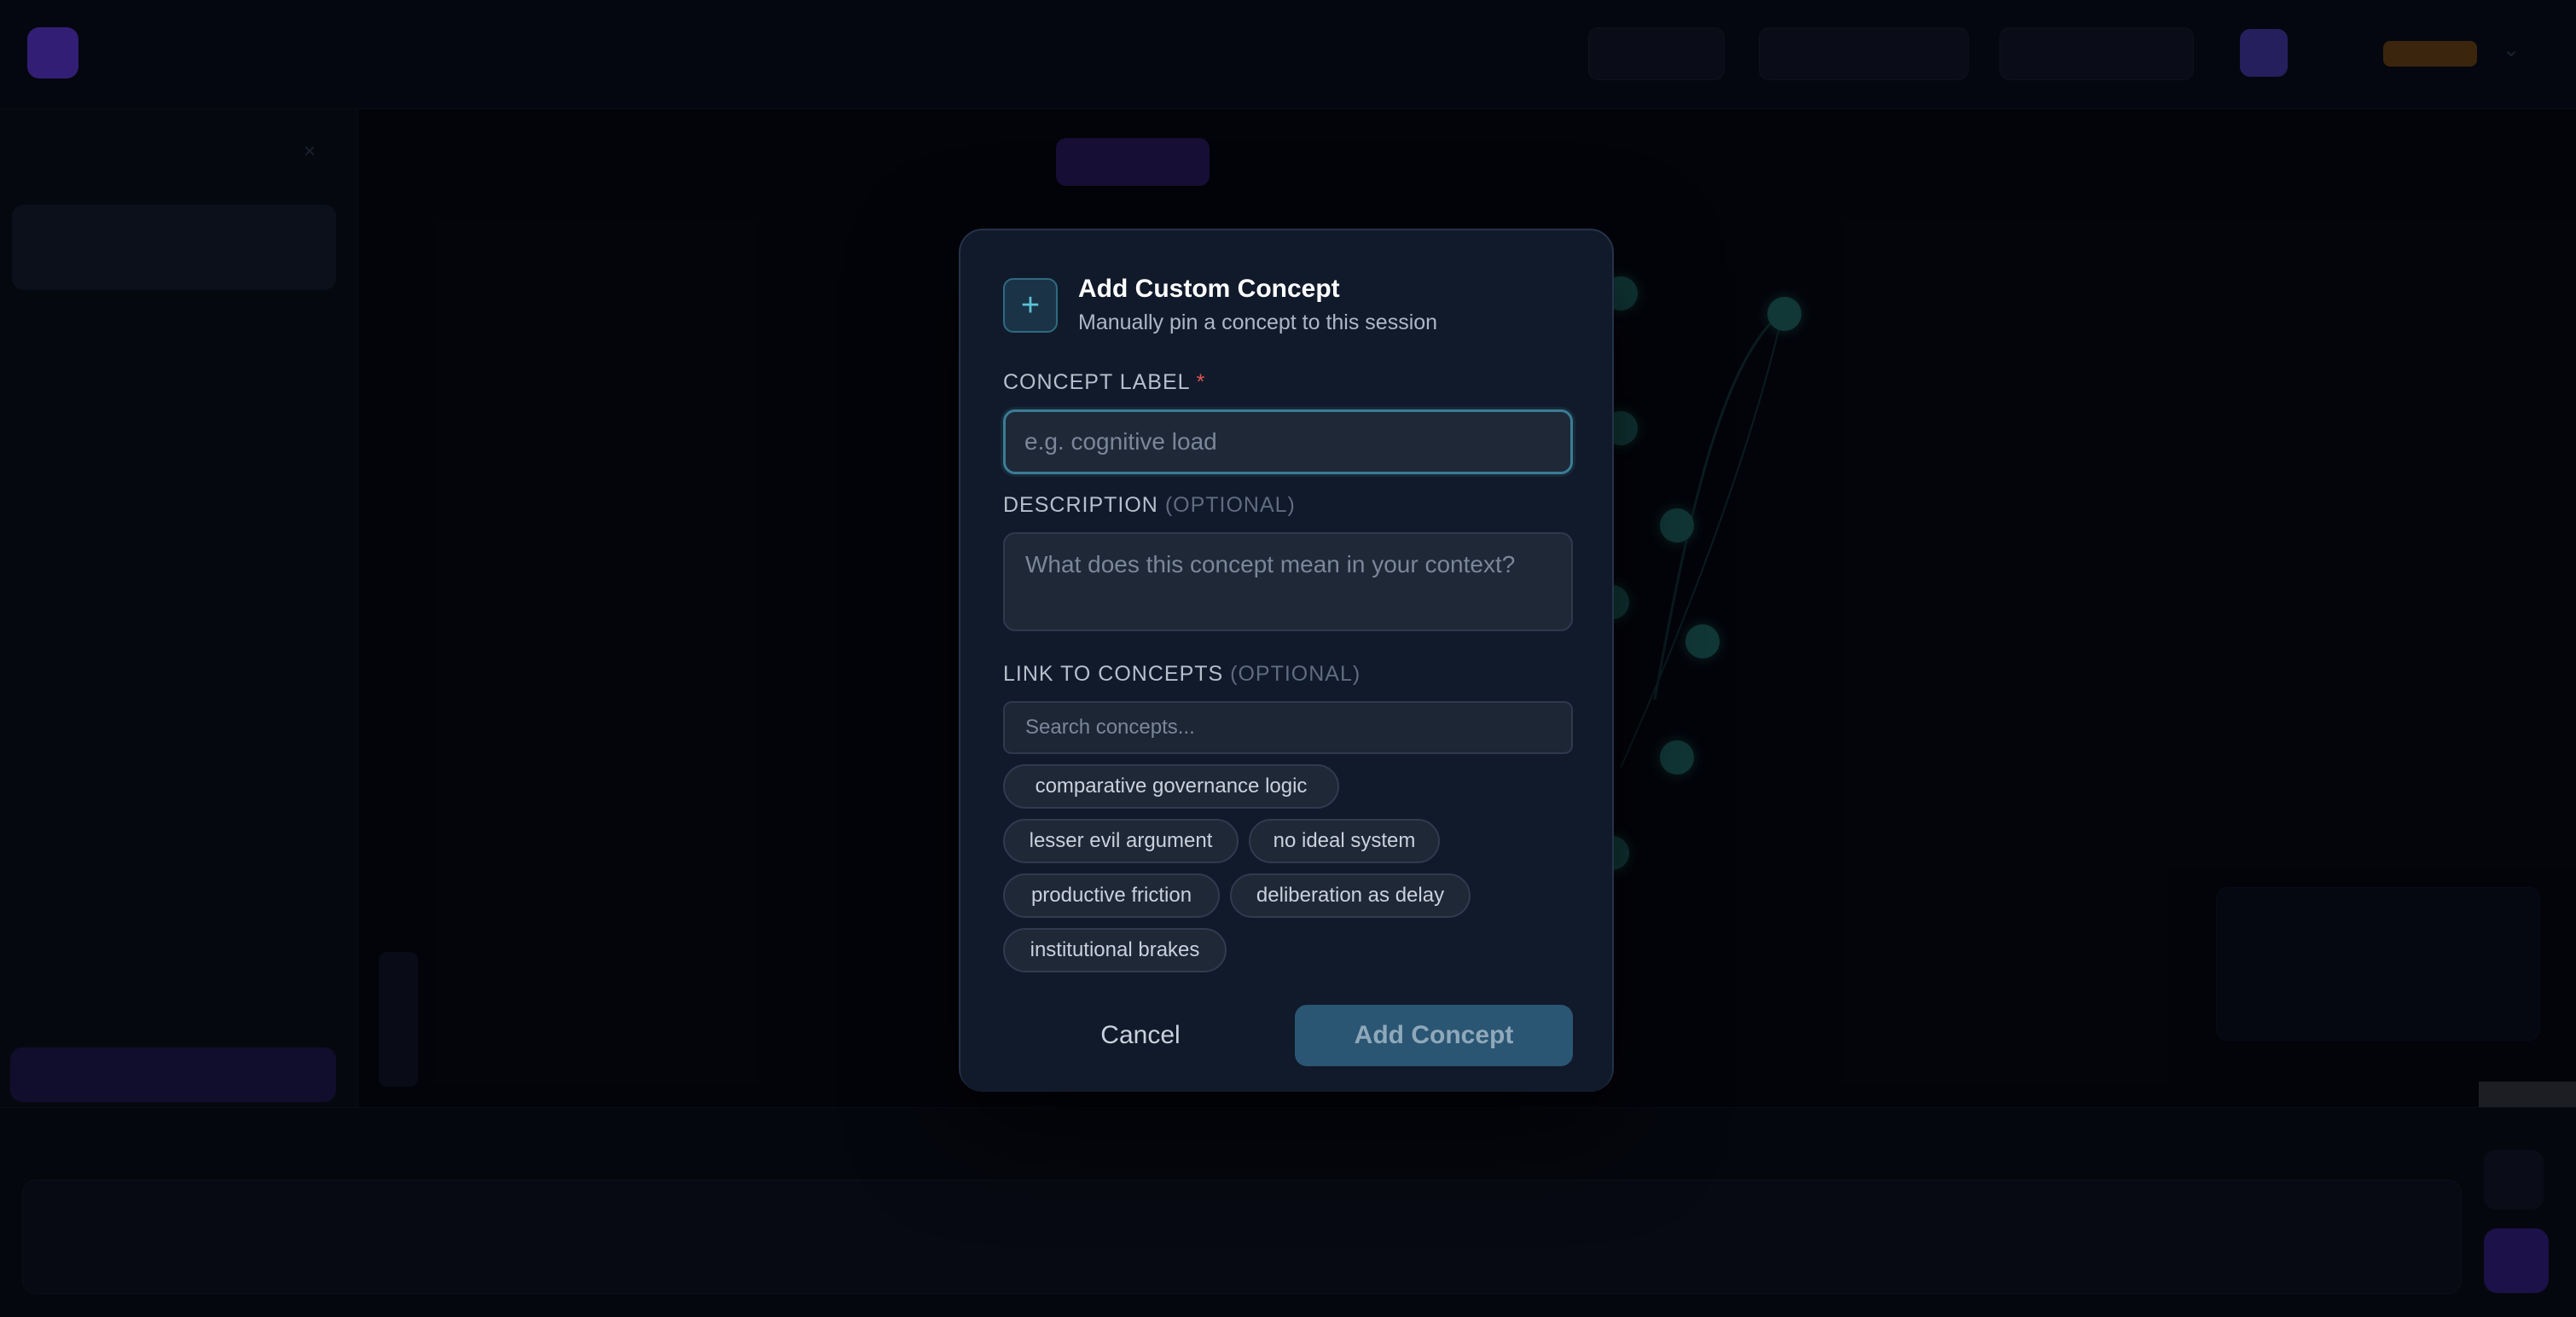 The width and height of the screenshot is (2576, 1317). I want to click on concept-chip: comparative governance logic, so click(1171, 786).